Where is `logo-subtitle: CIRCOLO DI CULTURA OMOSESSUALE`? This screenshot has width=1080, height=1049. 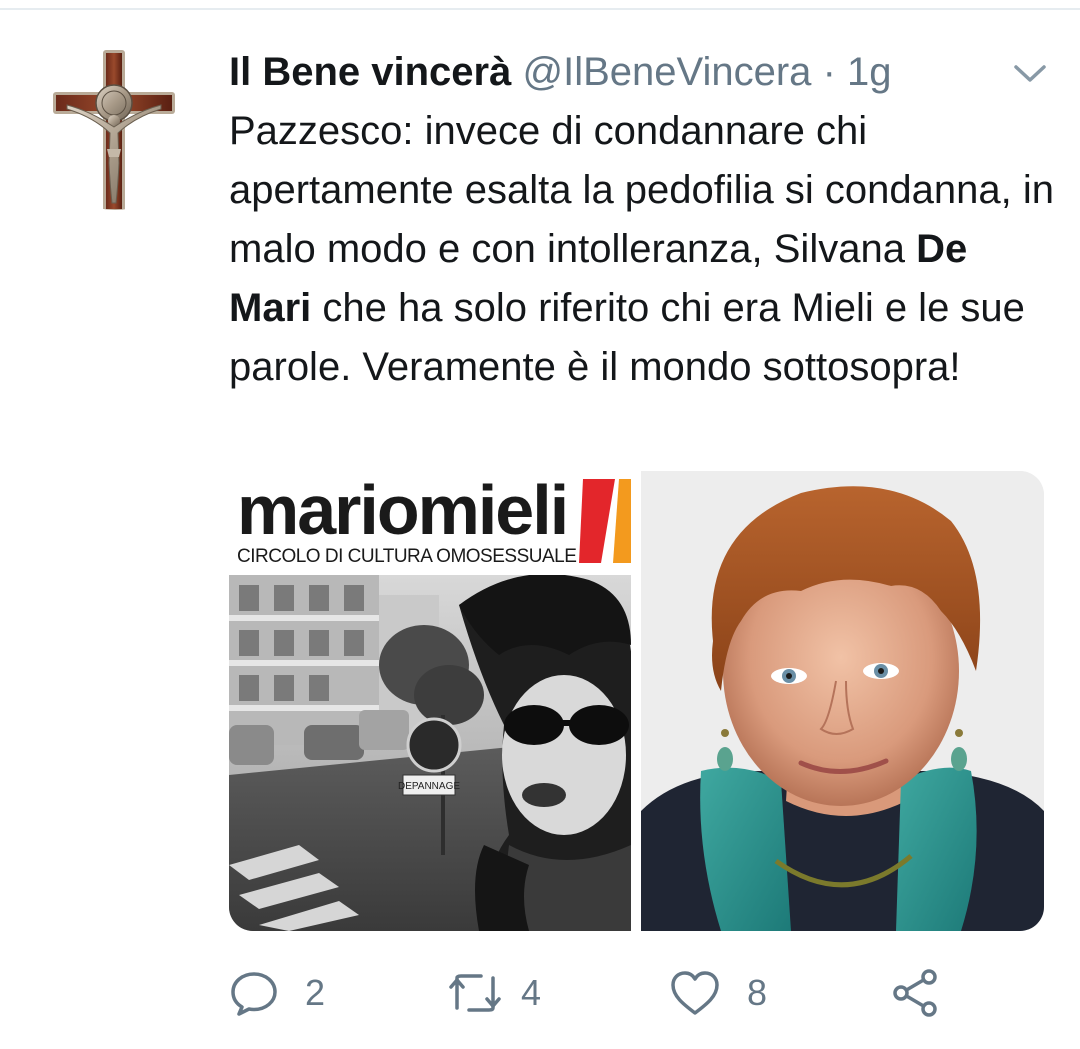
logo-subtitle: CIRCOLO DI CULTURA OMOSESSUALE is located at coordinates (407, 556).